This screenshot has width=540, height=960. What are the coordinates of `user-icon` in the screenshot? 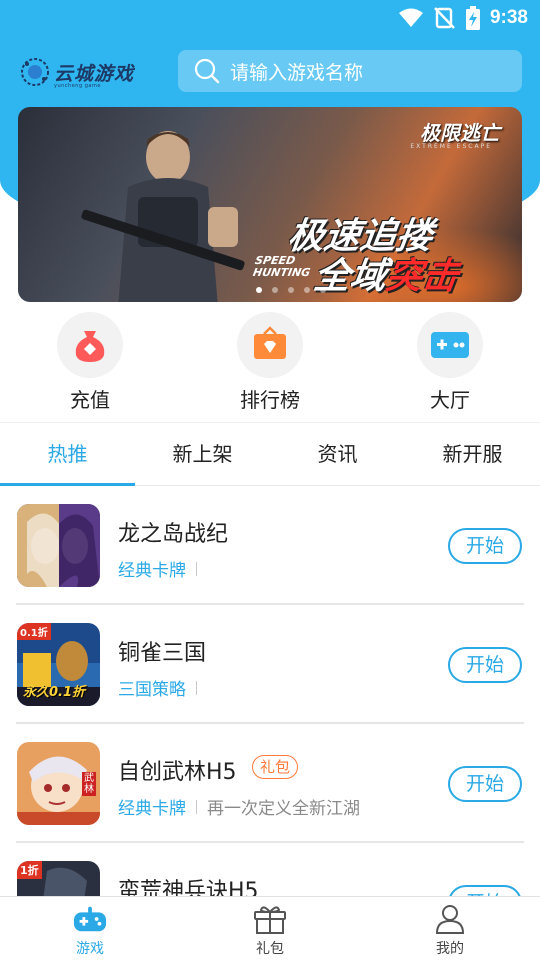 It's located at (450, 919).